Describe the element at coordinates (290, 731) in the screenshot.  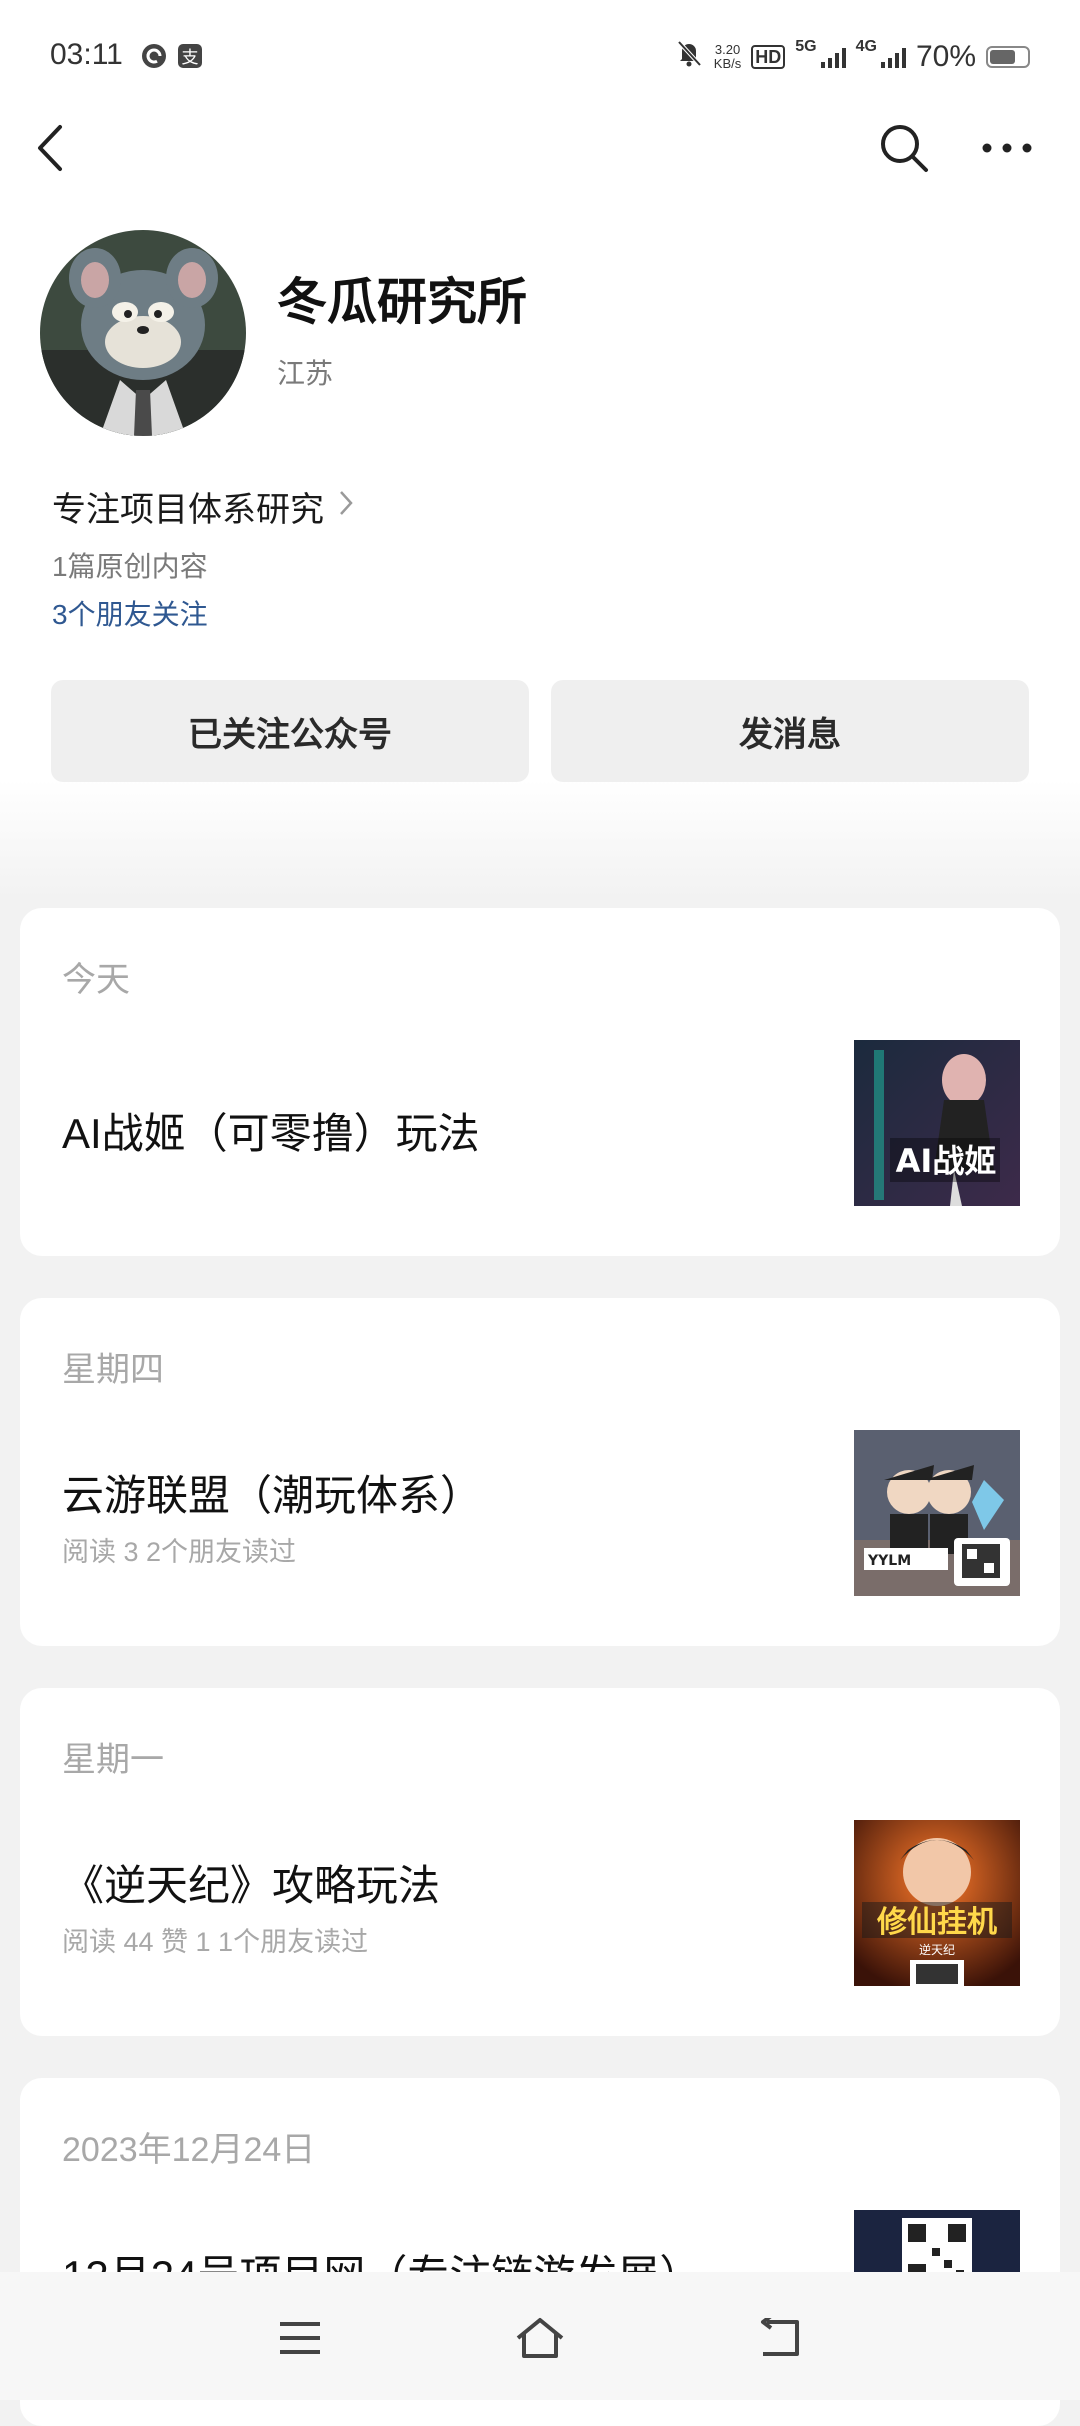
I see `follow-button: 已关注公众号` at that location.